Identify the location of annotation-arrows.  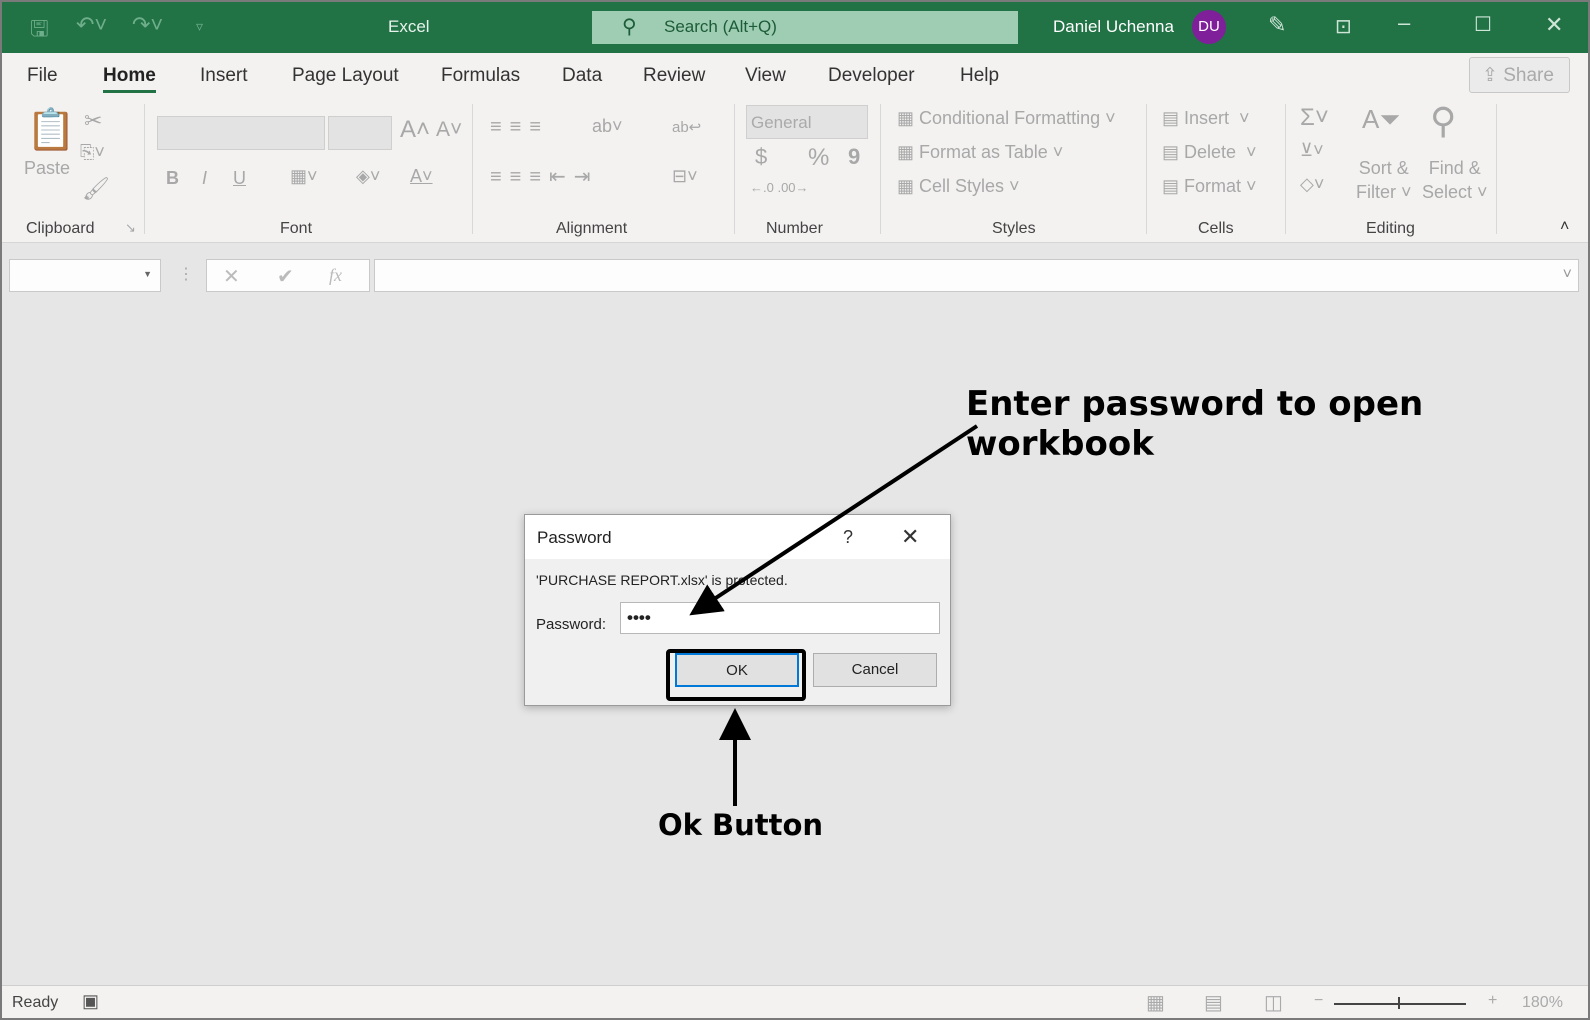
(834, 615).